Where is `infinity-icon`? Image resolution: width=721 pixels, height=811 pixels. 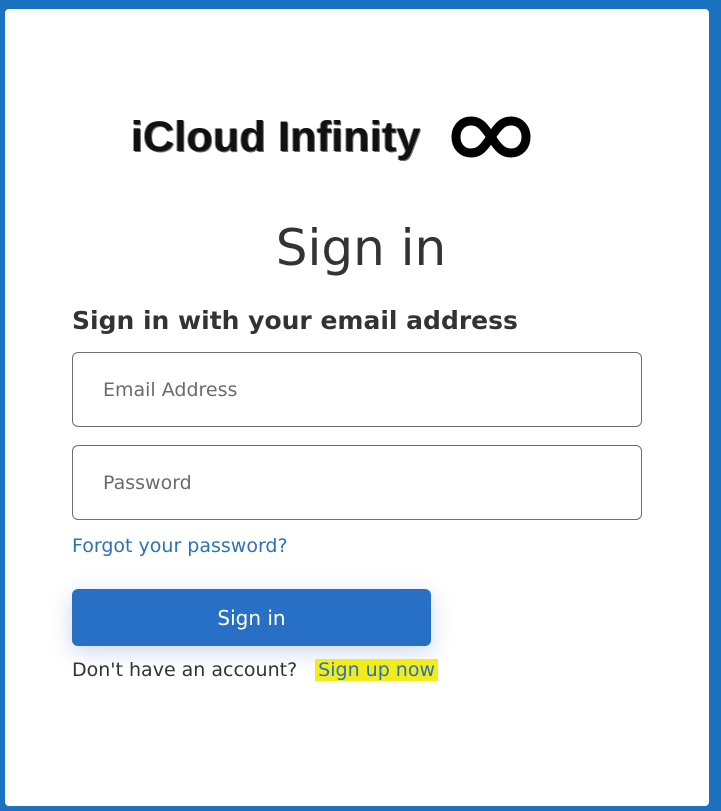
infinity-icon is located at coordinates (491, 137).